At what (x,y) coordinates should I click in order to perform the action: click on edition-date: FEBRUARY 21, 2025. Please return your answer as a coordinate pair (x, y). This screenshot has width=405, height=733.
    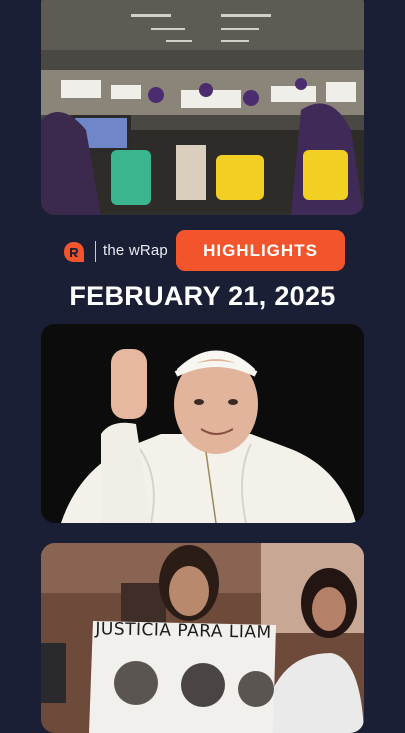
    Looking at the image, I should click on (202, 296).